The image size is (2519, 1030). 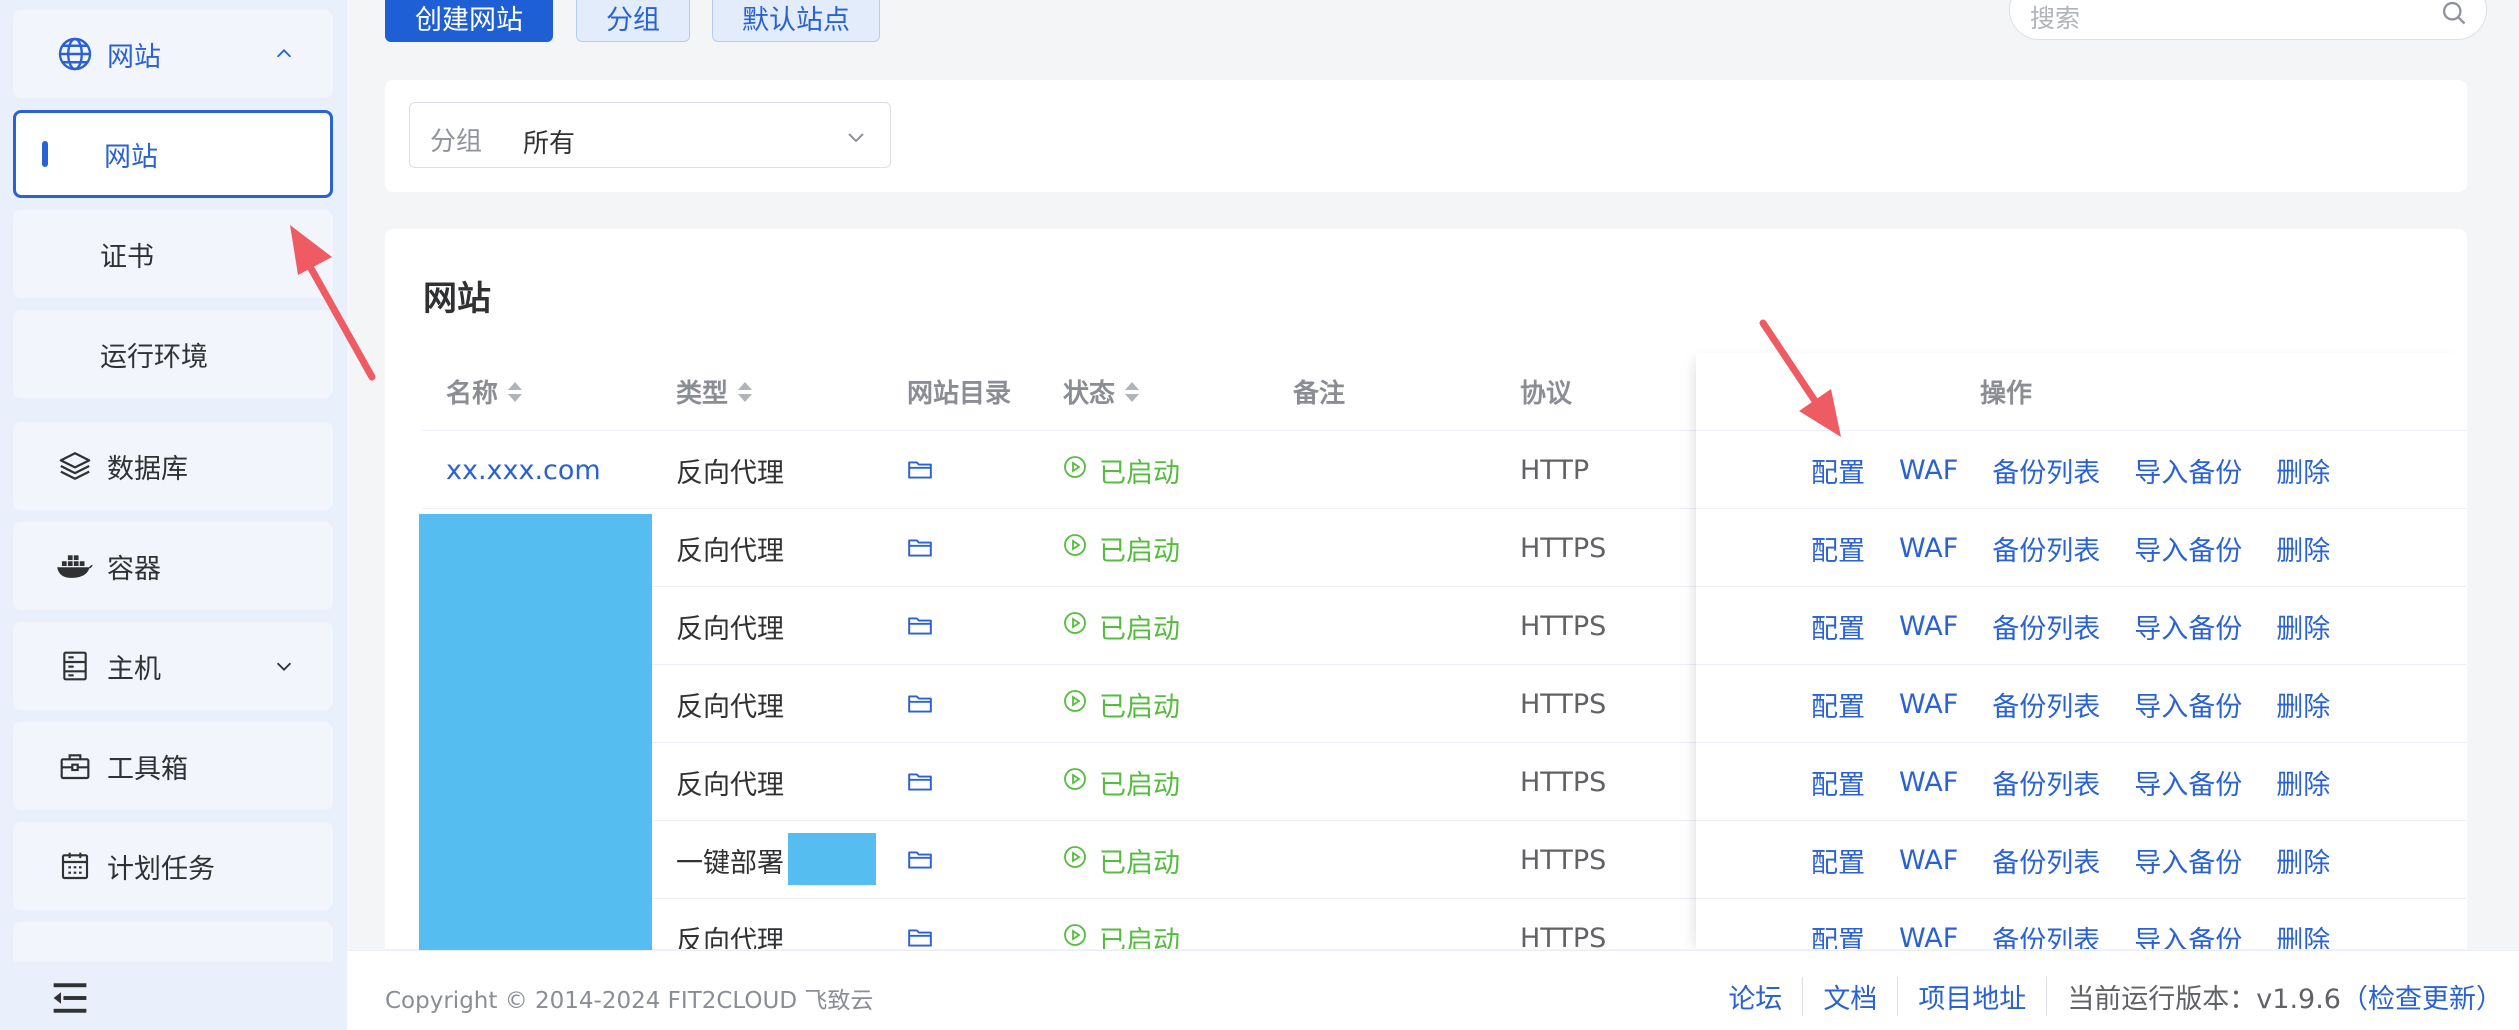 I want to click on sidebar-item-database: 数据库, so click(x=173, y=466).